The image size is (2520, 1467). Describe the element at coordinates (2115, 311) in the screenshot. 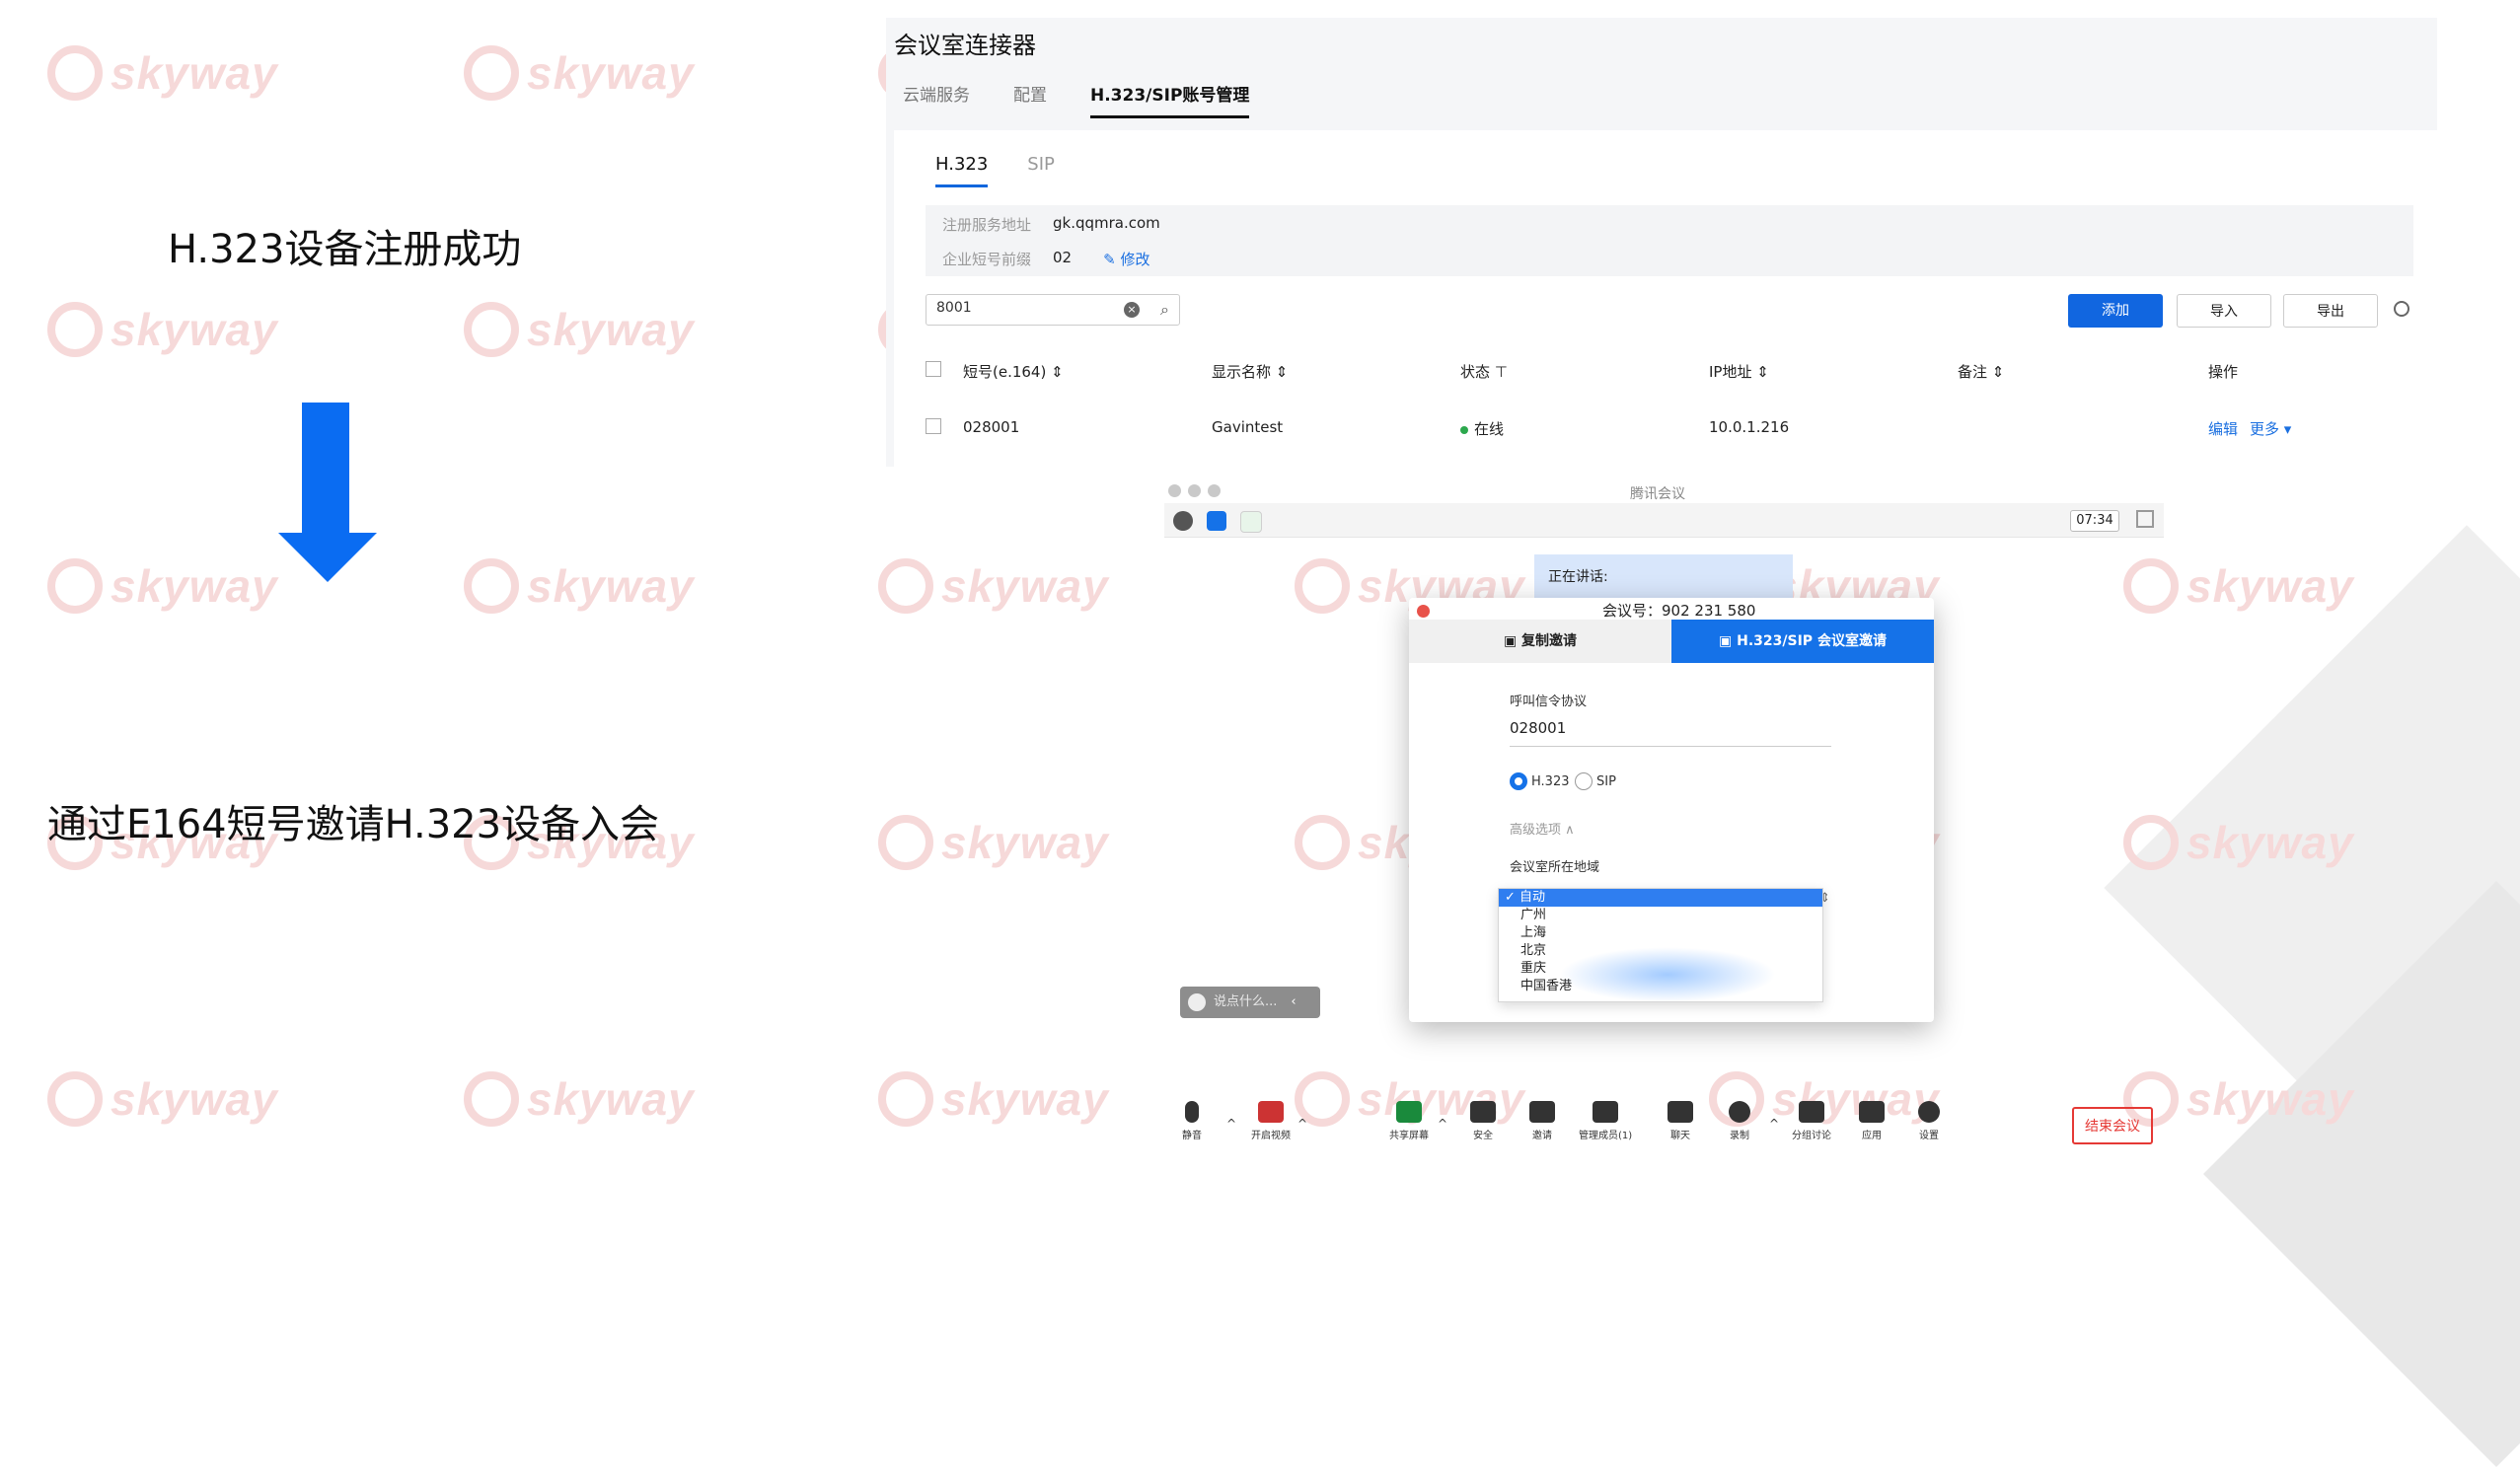

I see `add-button: 添加` at that location.